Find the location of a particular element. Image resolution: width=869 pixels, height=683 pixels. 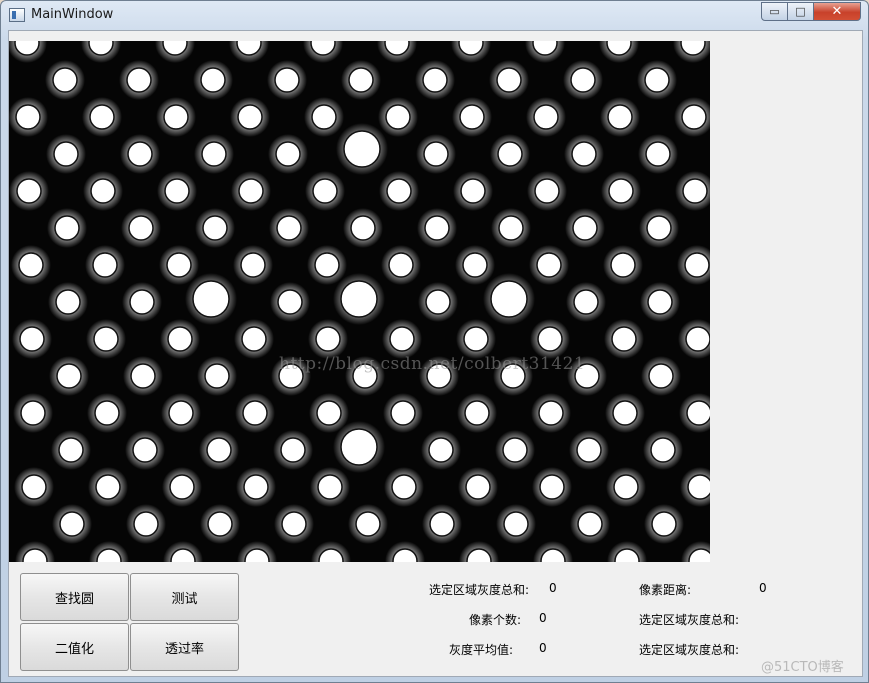

transmittance-button: 透过率 is located at coordinates (184, 647).